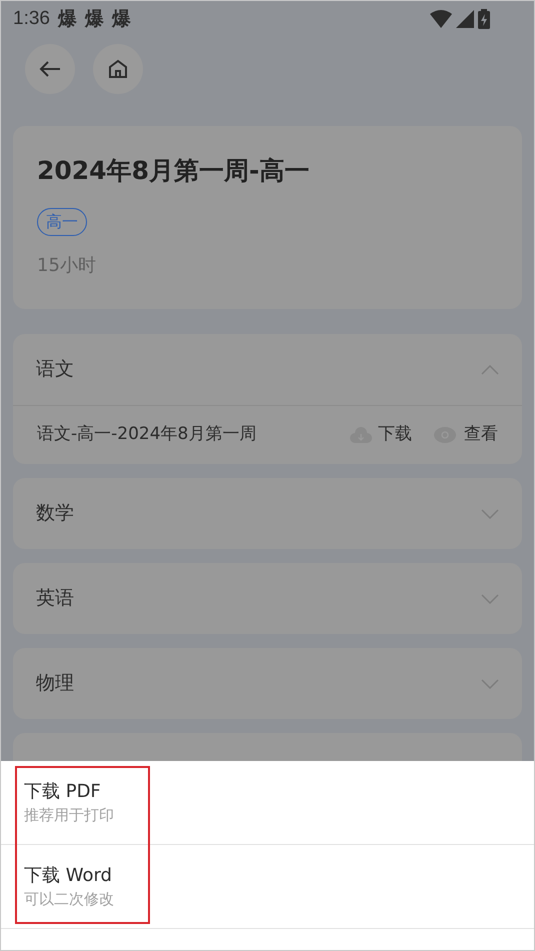  What do you see at coordinates (55, 369) in the screenshot?
I see `subject-name: 语文` at bounding box center [55, 369].